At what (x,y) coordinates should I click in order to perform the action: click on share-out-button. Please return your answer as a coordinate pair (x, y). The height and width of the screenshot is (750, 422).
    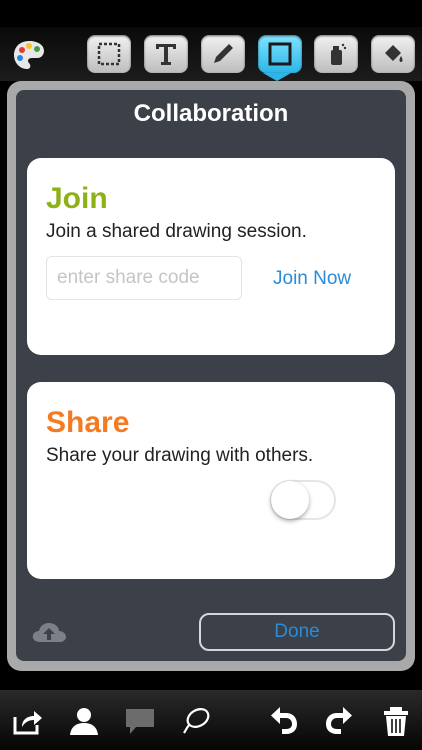
    Looking at the image, I should click on (28, 721).